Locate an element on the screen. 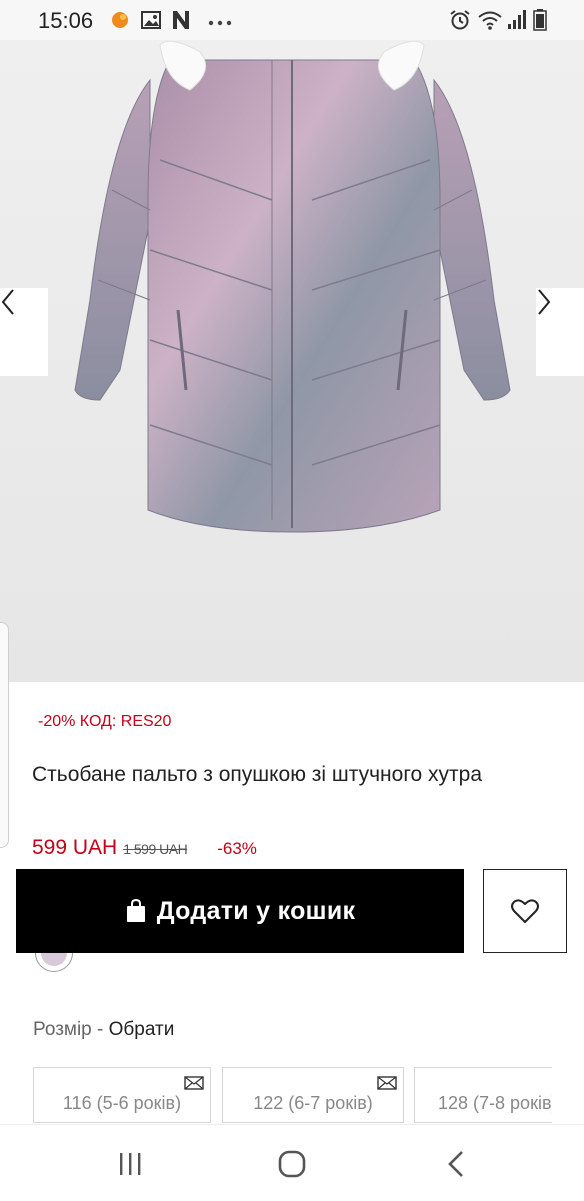  wishlist-button is located at coordinates (525, 911).